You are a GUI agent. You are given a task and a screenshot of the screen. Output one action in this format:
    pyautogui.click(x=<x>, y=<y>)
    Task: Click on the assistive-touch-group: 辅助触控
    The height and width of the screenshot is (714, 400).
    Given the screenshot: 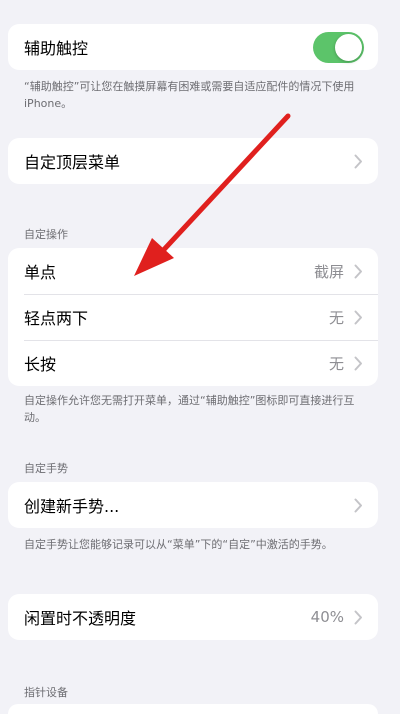 What is the action you would take?
    pyautogui.click(x=193, y=47)
    